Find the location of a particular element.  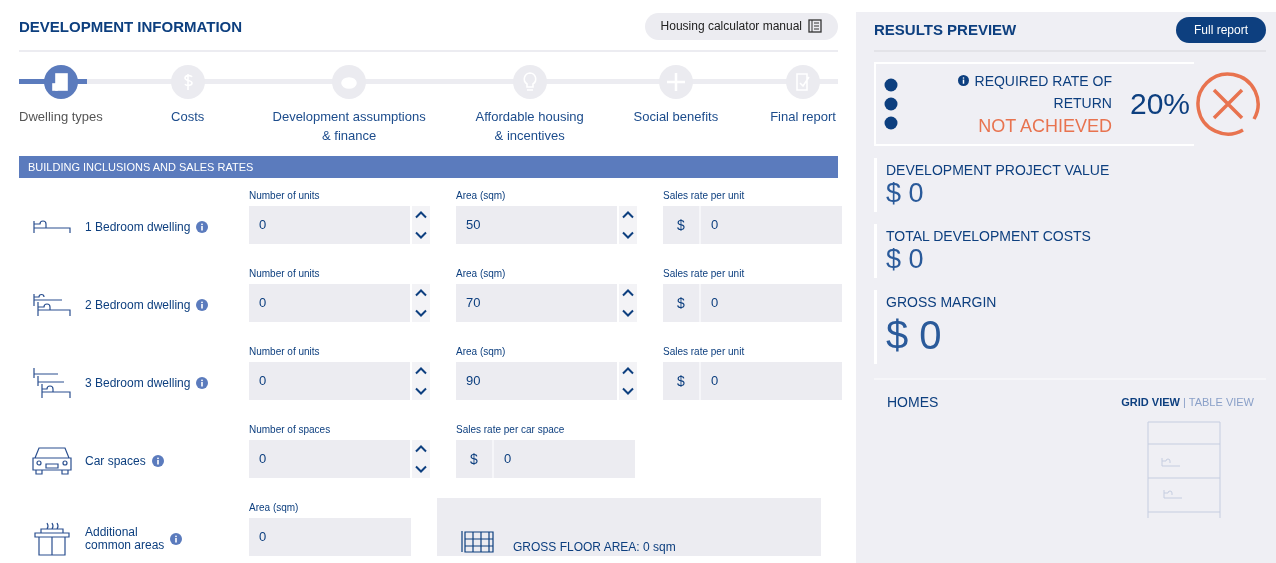

section-title: RESULTS PREVIEW is located at coordinates (945, 29).